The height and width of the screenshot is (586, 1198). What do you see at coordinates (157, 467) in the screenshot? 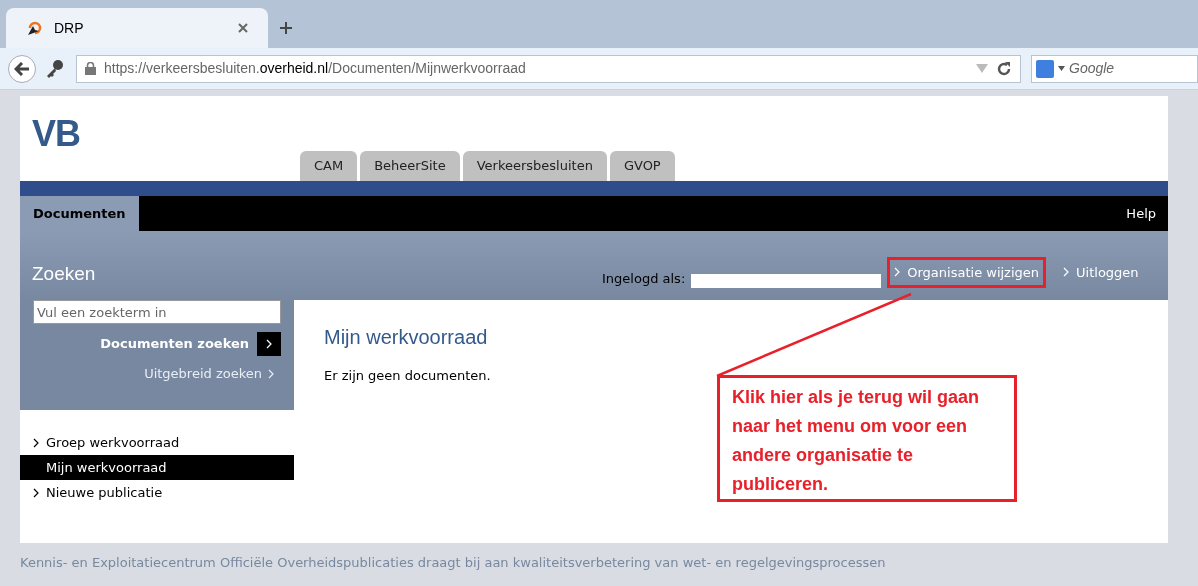
I see `sidebar-item: Mijn werkvoorraad` at bounding box center [157, 467].